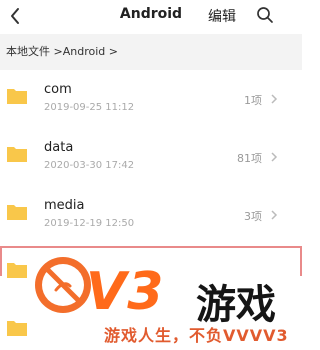 The height and width of the screenshot is (350, 320). I want to click on edit-button: 编辑, so click(222, 16).